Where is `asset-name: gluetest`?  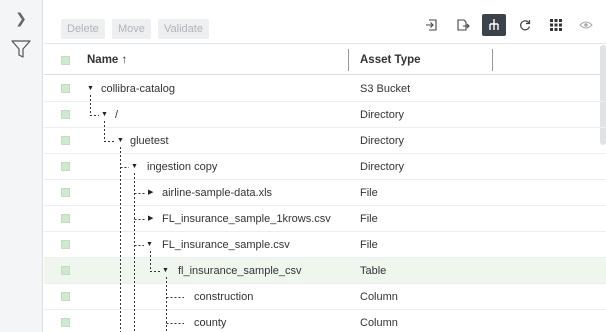 asset-name: gluetest is located at coordinates (149, 141).